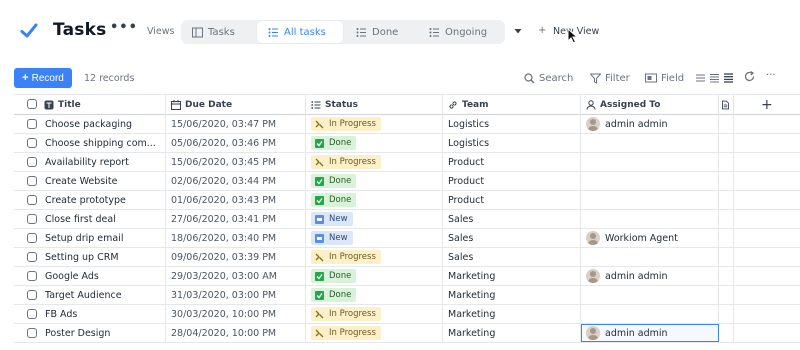  I want to click on cell-due-date: 15/06/2020, 03:47 PM, so click(236, 124).